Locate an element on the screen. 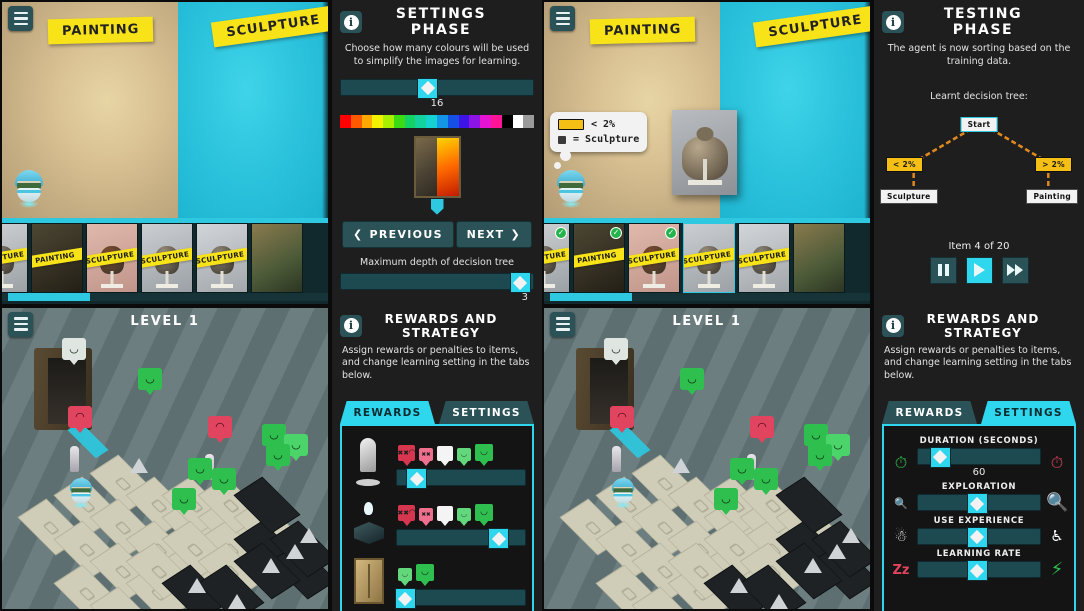  strategy-panel-title: REWARDS AND STRATEGY is located at coordinates (983, 325).